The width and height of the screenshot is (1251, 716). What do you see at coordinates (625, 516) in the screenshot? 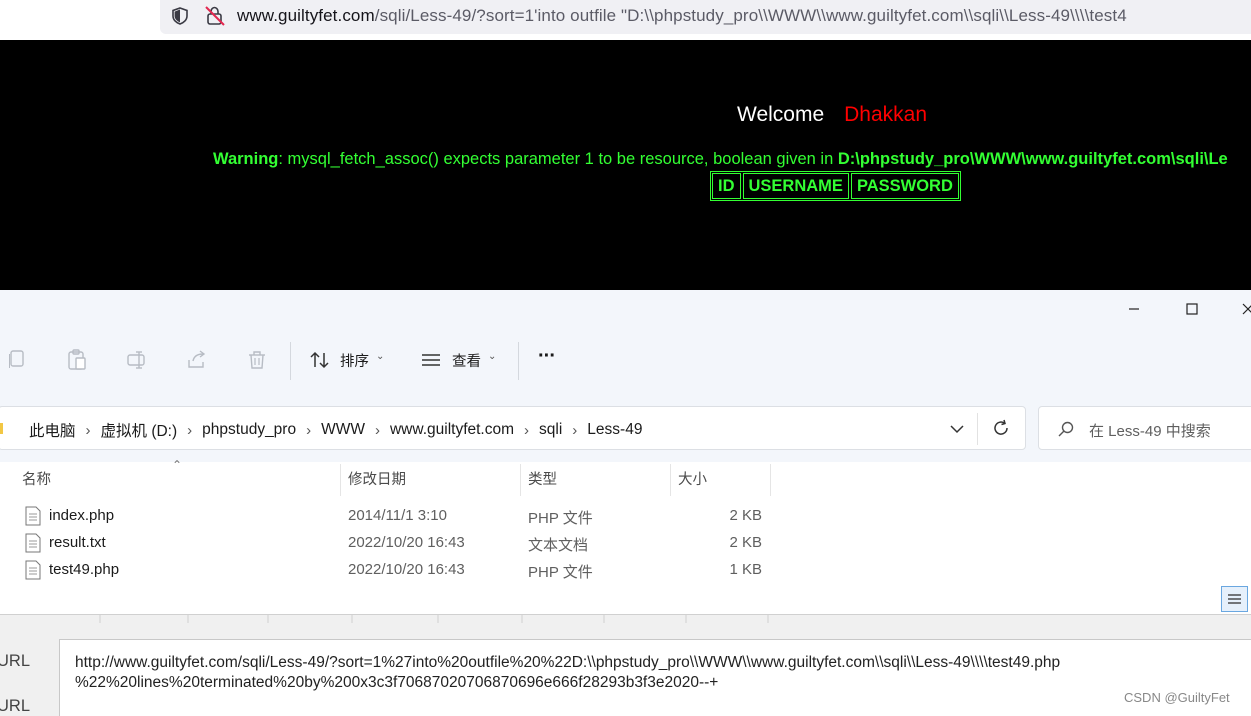
I see `file-row: index.php 2014/11/1 3:10 PHP 文件 2 KB` at bounding box center [625, 516].